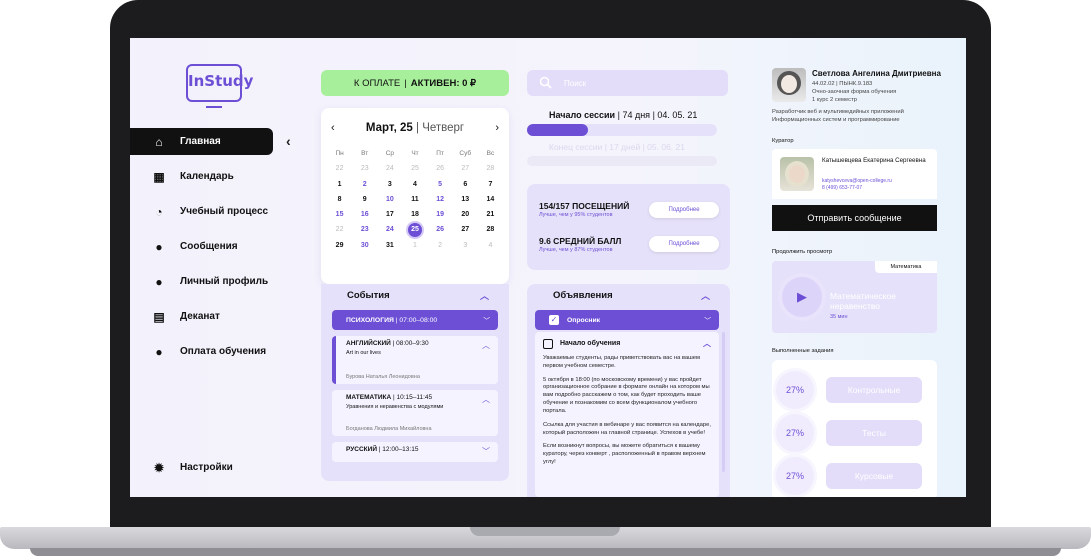  I want to click on sidebar-item-5: ▤ Деканат, so click(210, 316).